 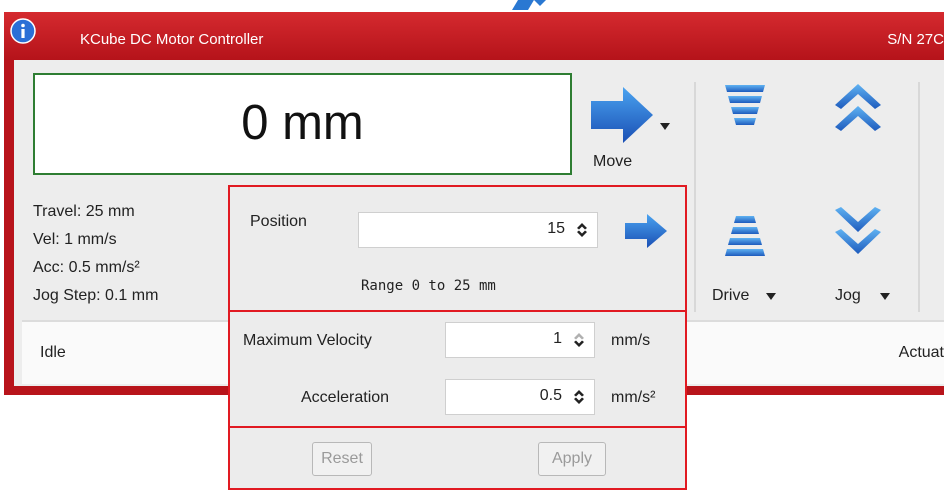 I want to click on range-text: Range 0 to 25 mm, so click(x=428, y=286).